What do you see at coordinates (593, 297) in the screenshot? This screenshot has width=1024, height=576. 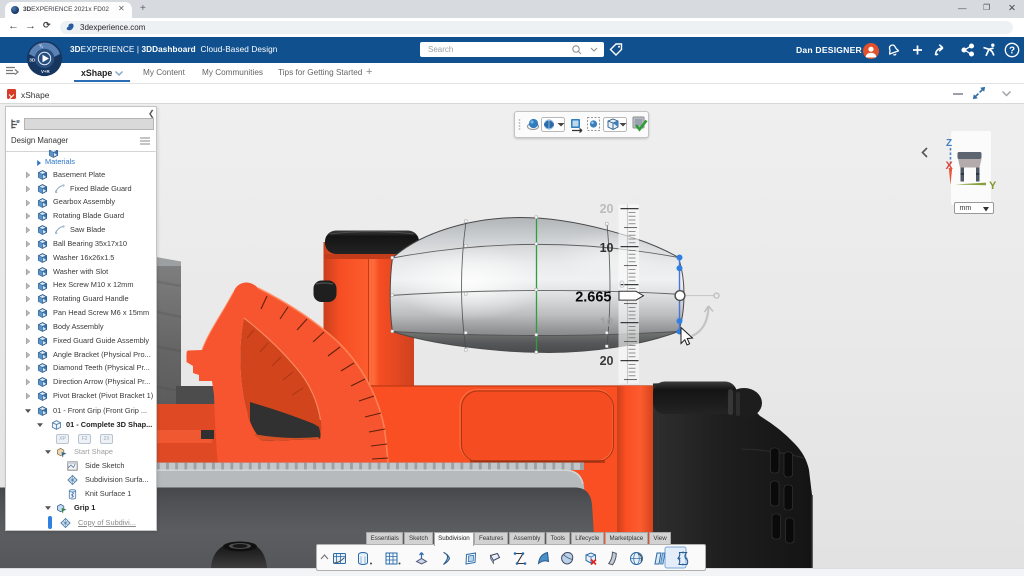 I see `svg-text: 2.665` at bounding box center [593, 297].